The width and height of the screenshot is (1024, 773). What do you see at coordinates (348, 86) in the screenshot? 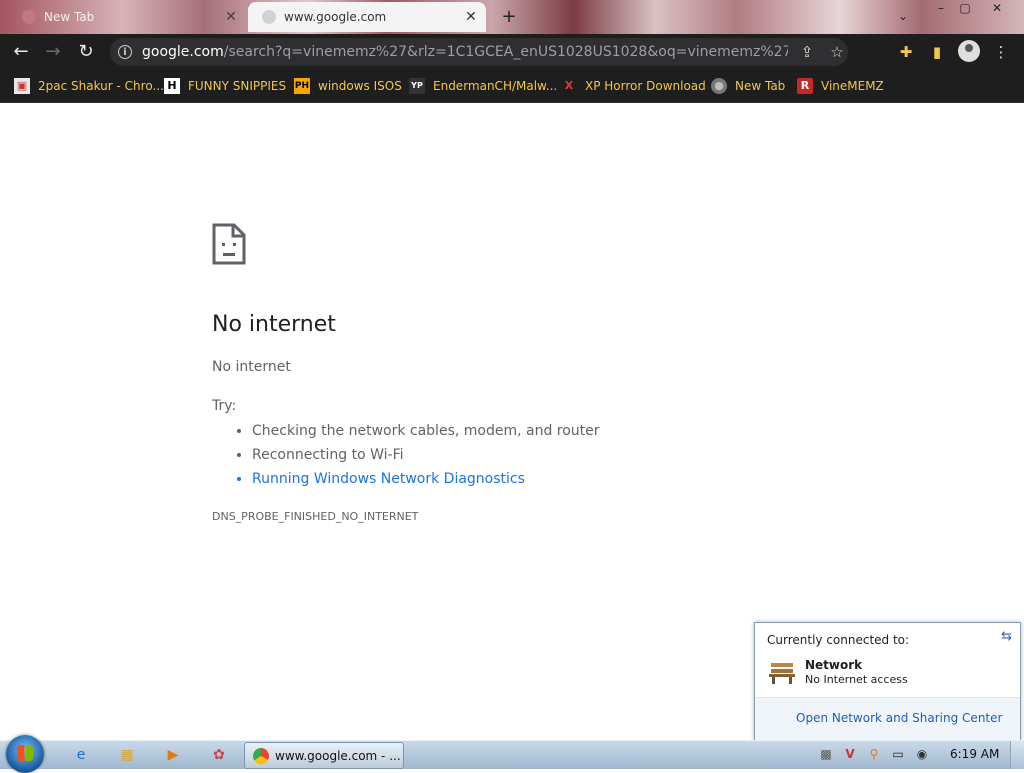
I see `bookmark-windows-isos: PH windows ISOS` at bounding box center [348, 86].